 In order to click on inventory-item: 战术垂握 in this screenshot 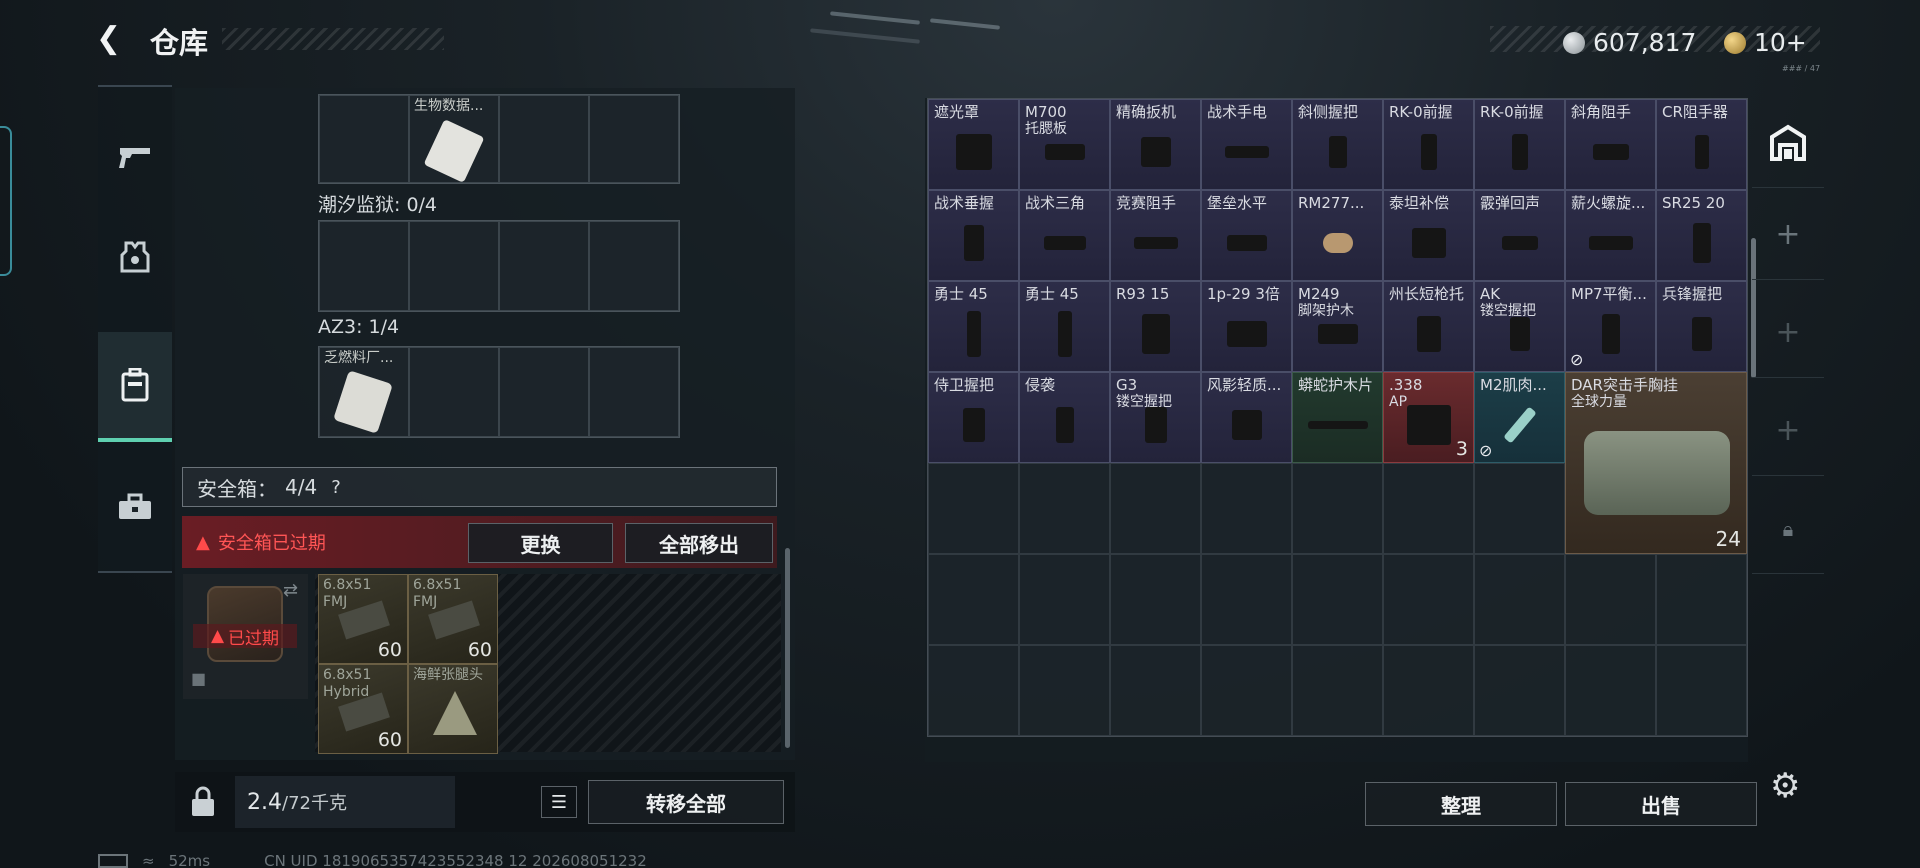, I will do `click(973, 235)`.